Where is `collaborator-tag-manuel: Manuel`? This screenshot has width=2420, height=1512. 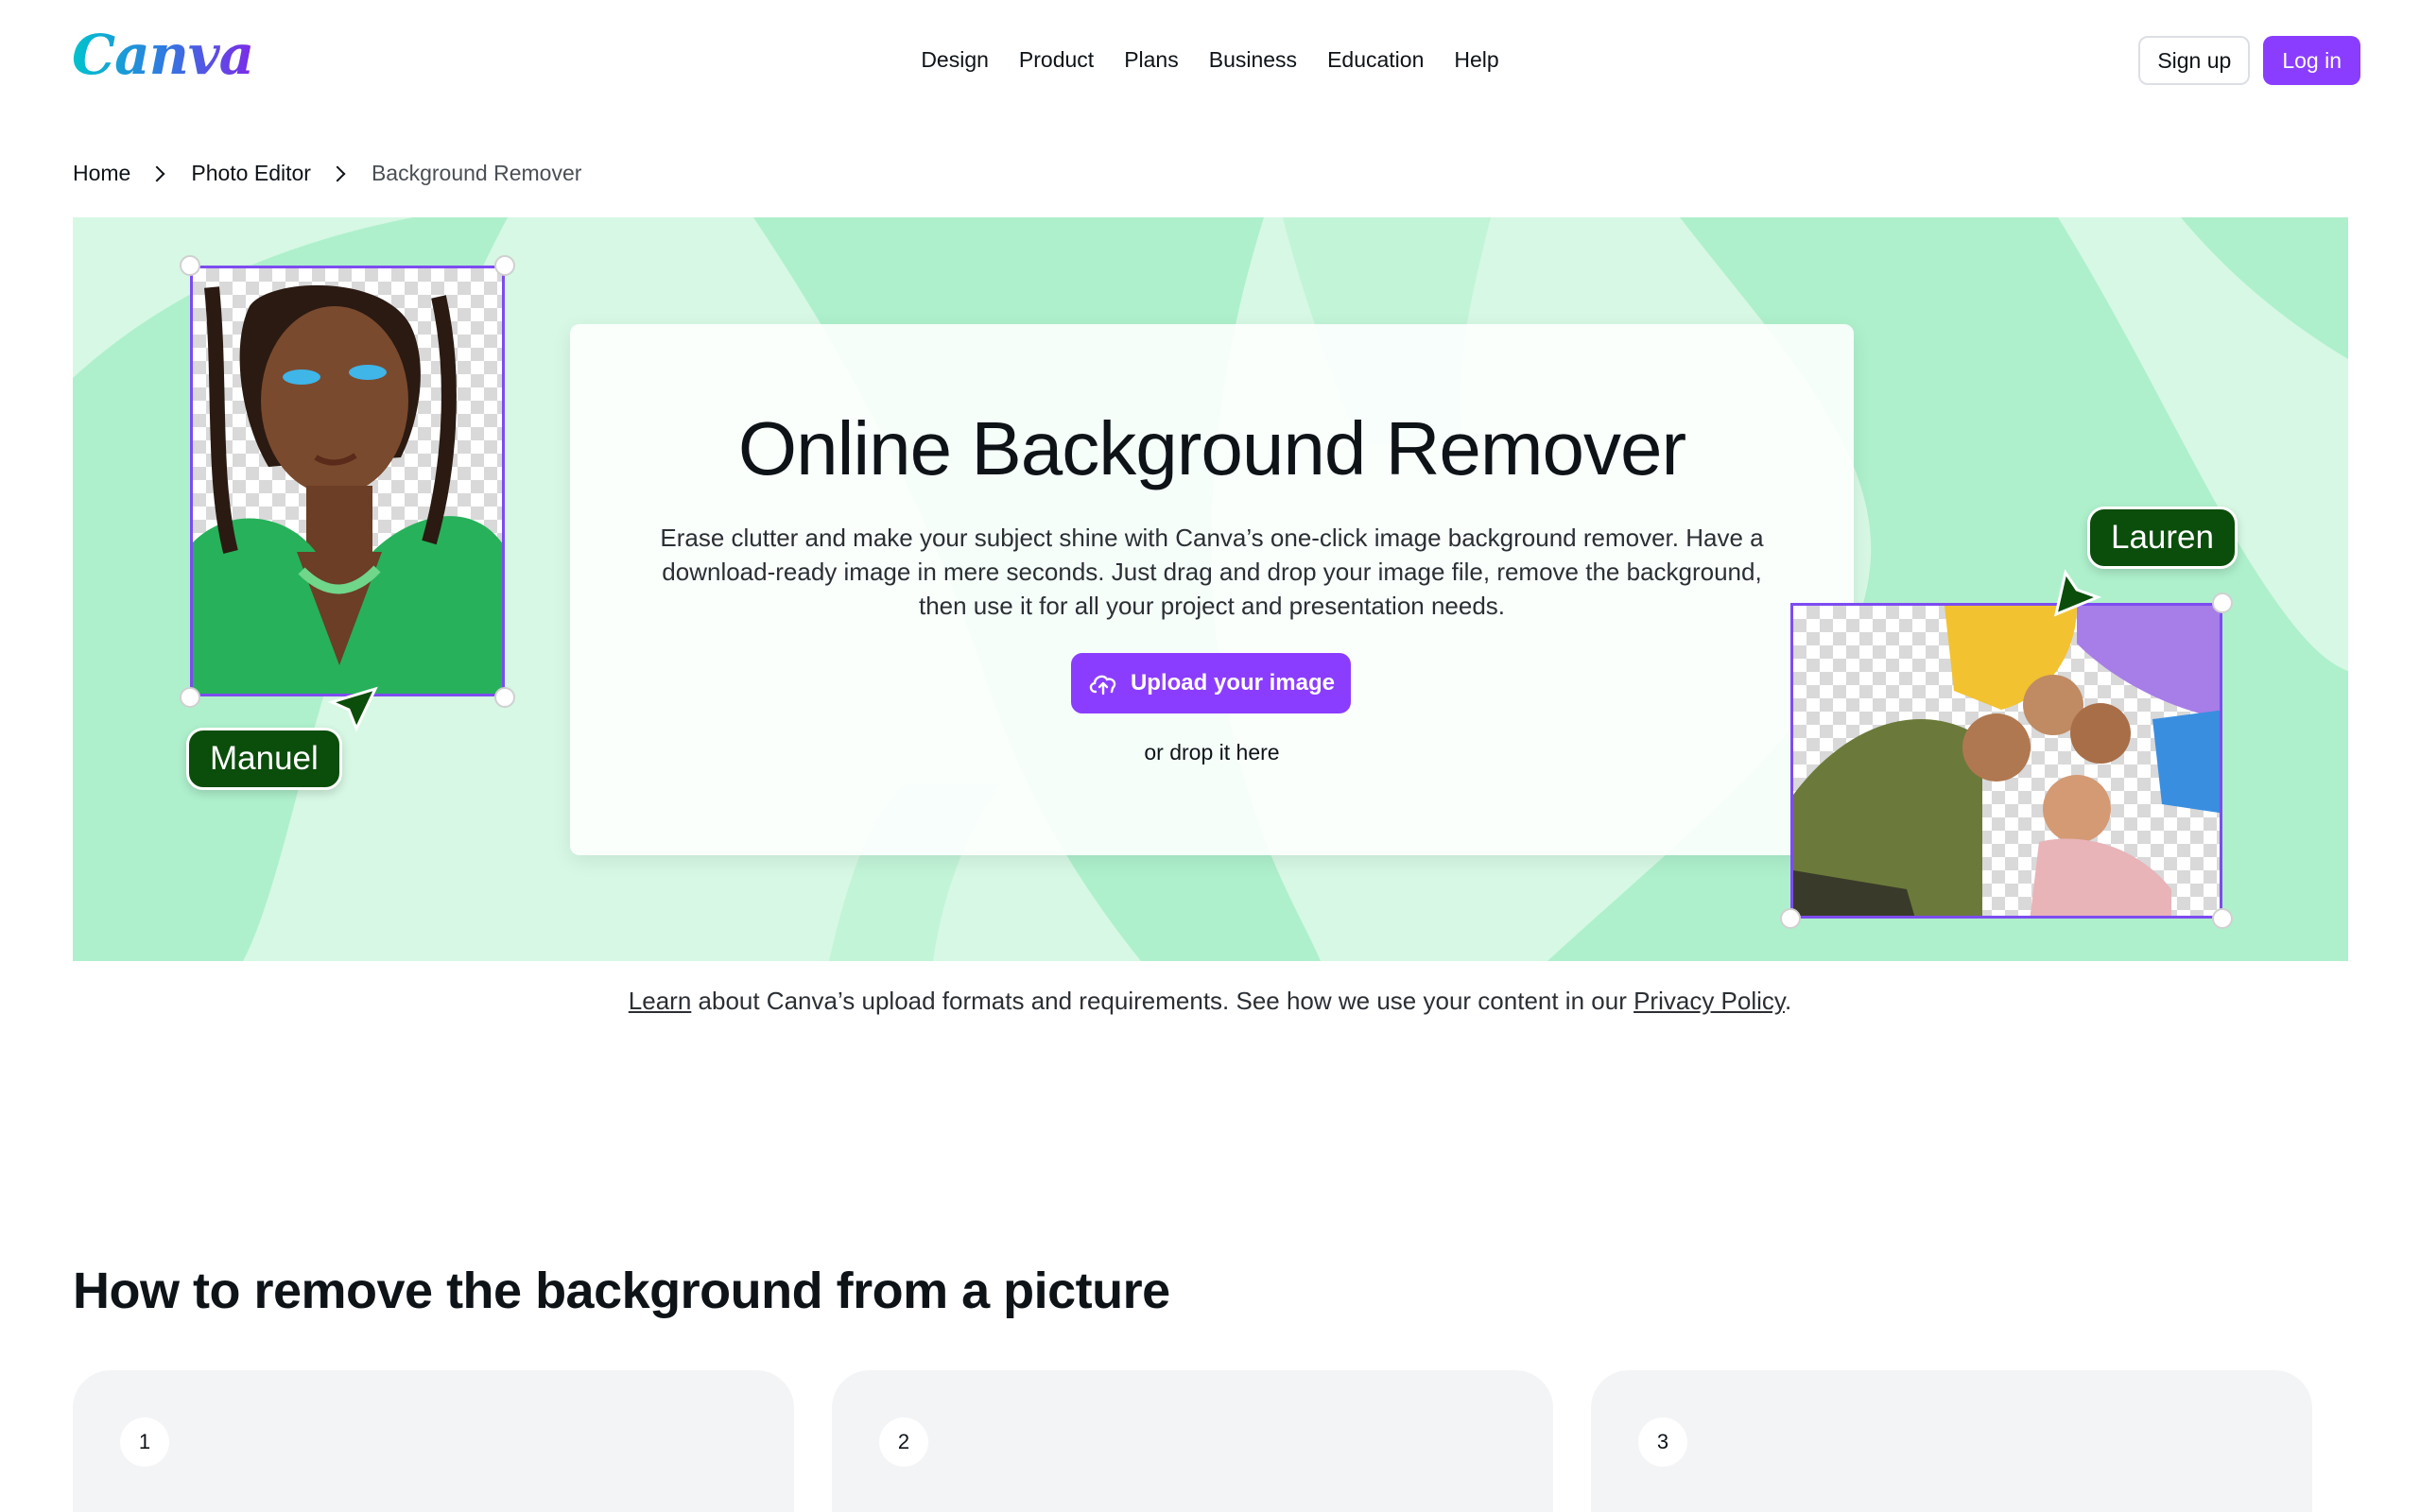 collaborator-tag-manuel: Manuel is located at coordinates (264, 759).